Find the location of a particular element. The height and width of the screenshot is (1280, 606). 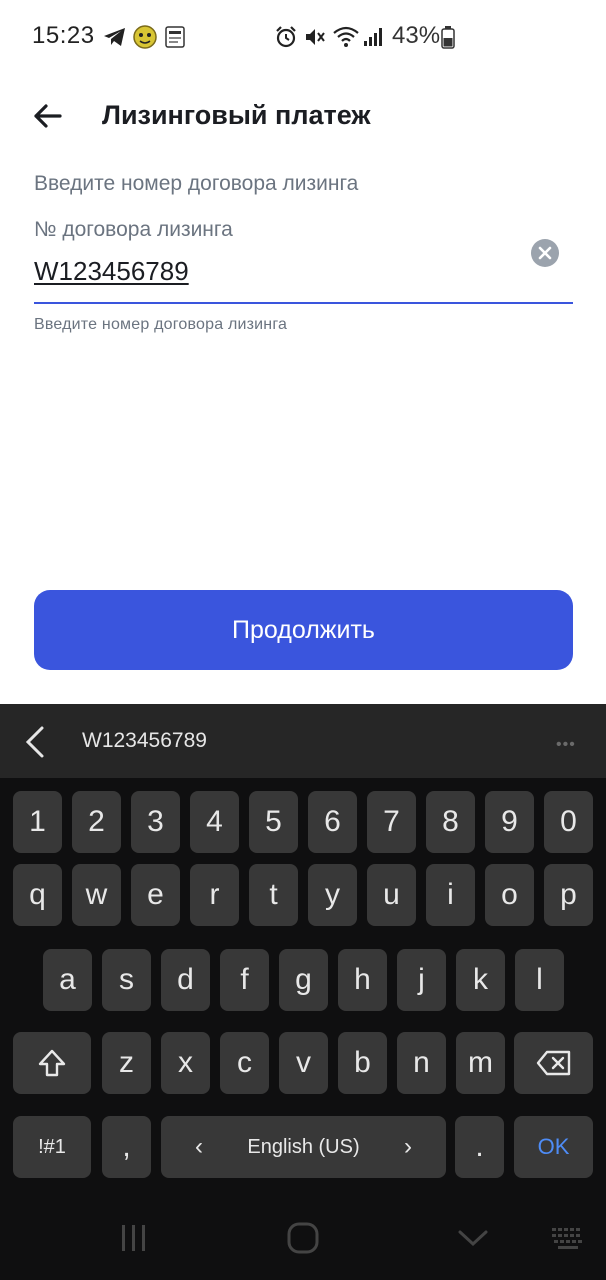

wifi-icon is located at coordinates (346, 37).